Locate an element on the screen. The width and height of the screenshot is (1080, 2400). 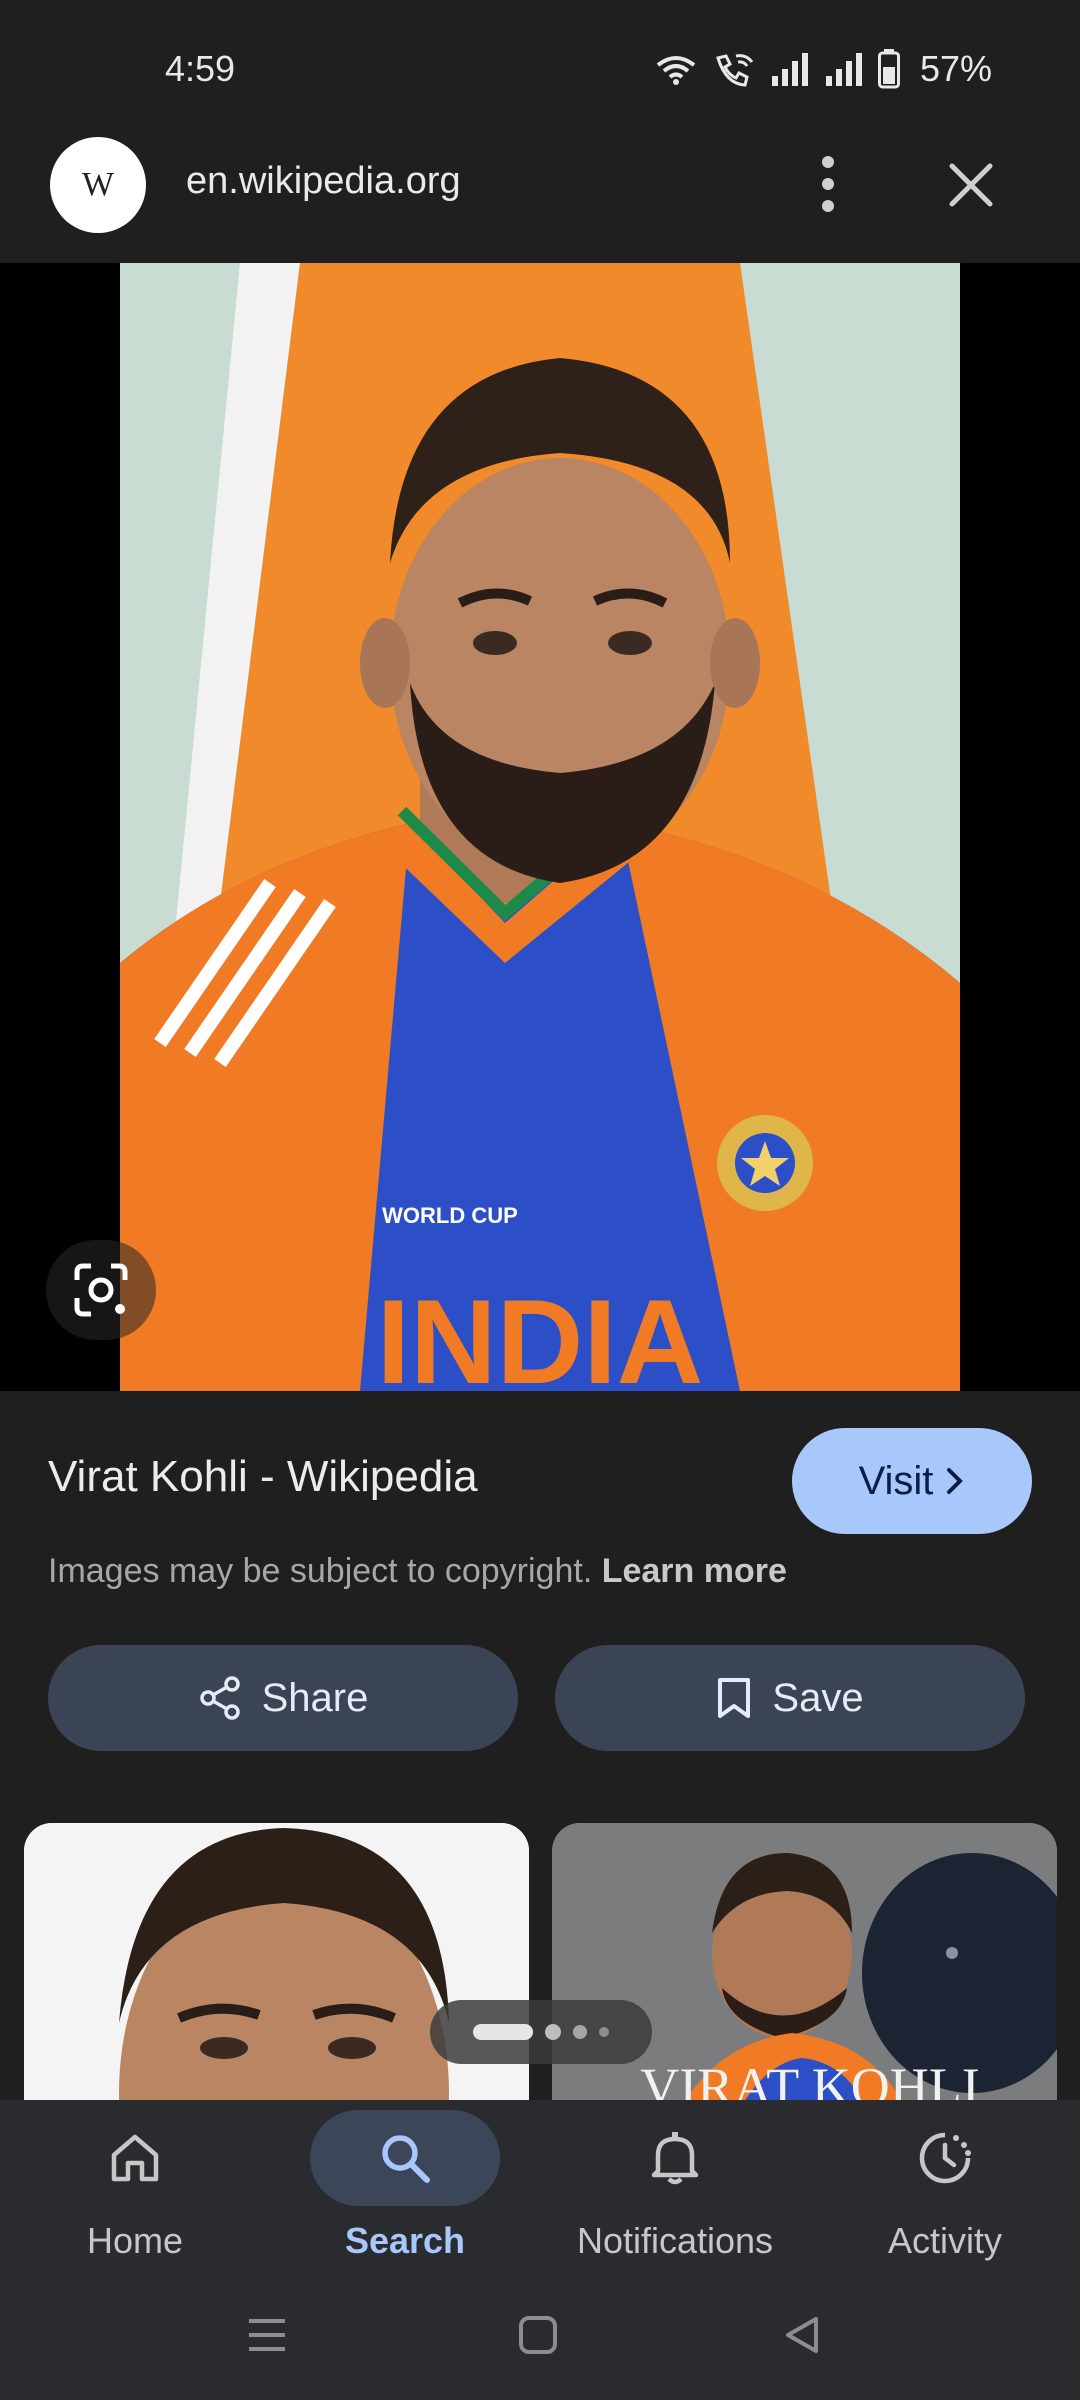
activity-icon is located at coordinates (945, 2158).